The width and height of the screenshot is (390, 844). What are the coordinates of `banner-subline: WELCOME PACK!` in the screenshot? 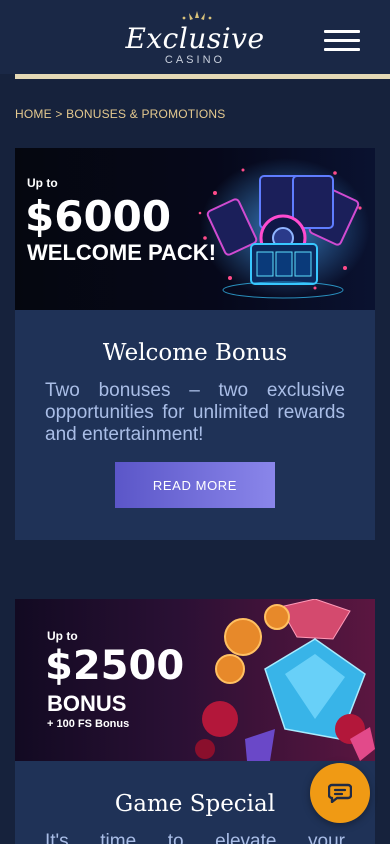 It's located at (122, 252).